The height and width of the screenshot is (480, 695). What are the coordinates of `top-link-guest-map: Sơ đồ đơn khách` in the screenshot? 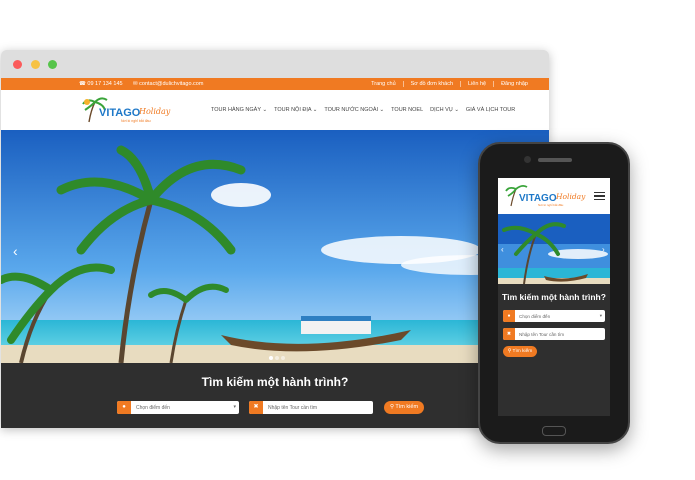 It's located at (431, 84).